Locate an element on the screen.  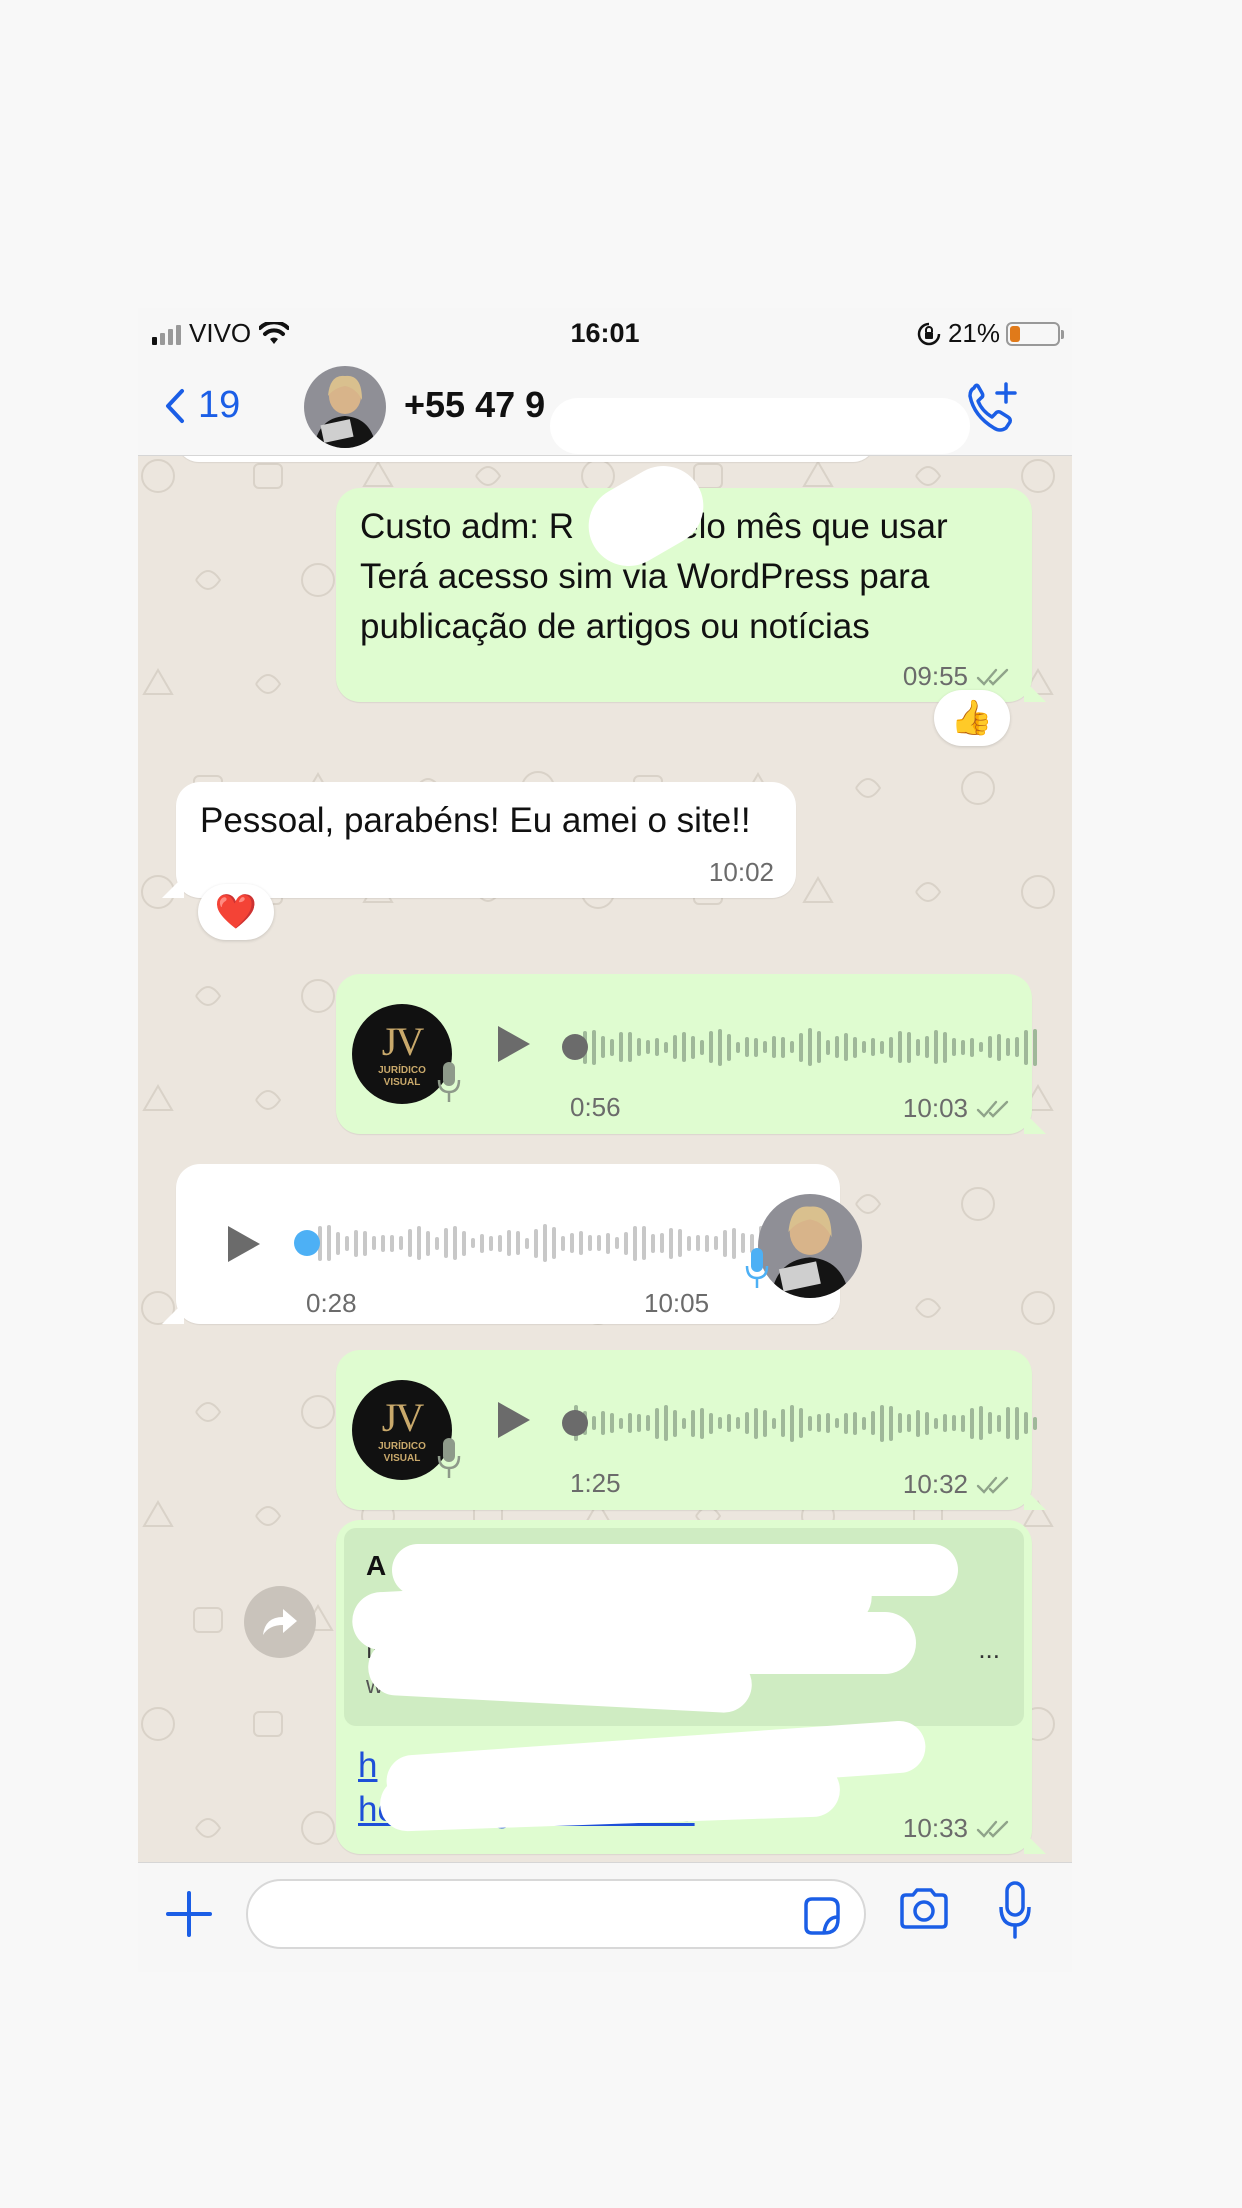
message-time: 10:32 is located at coordinates (935, 1484).